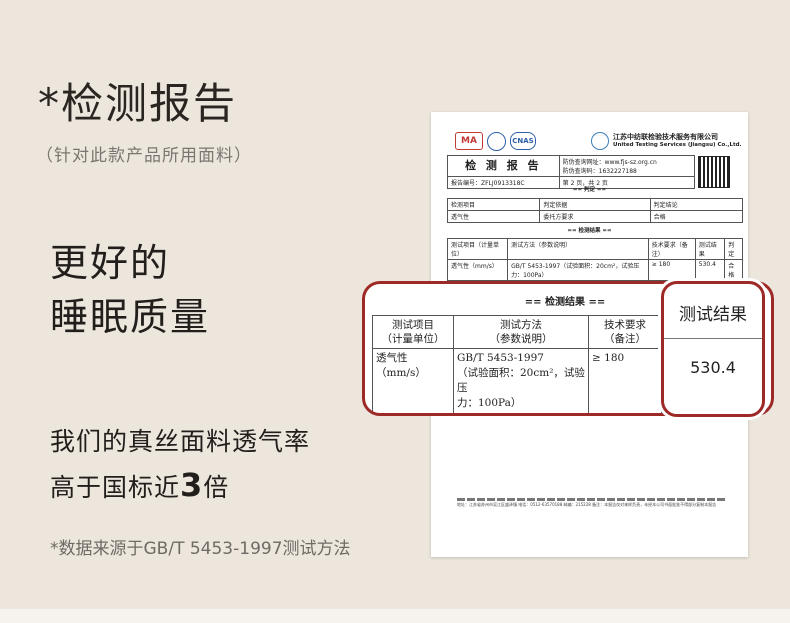 Image resolution: width=790 pixels, height=623 pixels. I want to click on result-item: 透气性（mm/s）, so click(477, 270).